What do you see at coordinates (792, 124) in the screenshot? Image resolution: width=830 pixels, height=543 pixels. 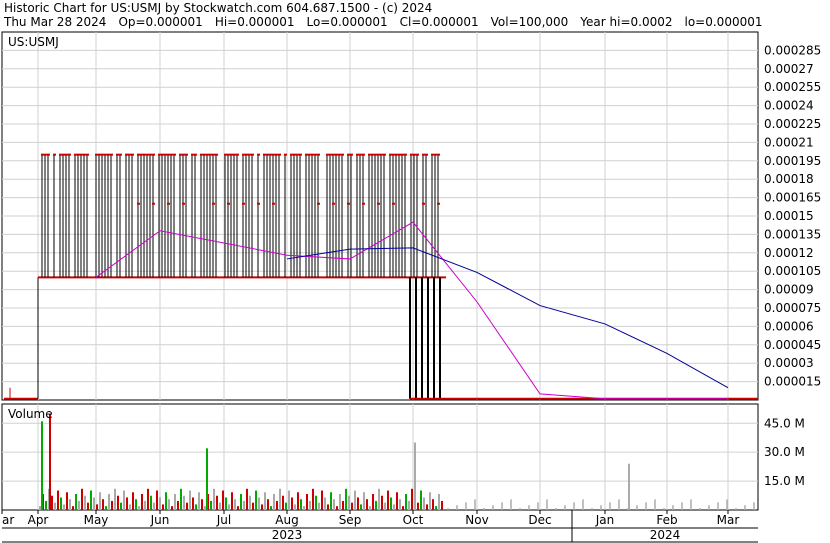 I see `price-tick-label: 0.000225` at bounding box center [792, 124].